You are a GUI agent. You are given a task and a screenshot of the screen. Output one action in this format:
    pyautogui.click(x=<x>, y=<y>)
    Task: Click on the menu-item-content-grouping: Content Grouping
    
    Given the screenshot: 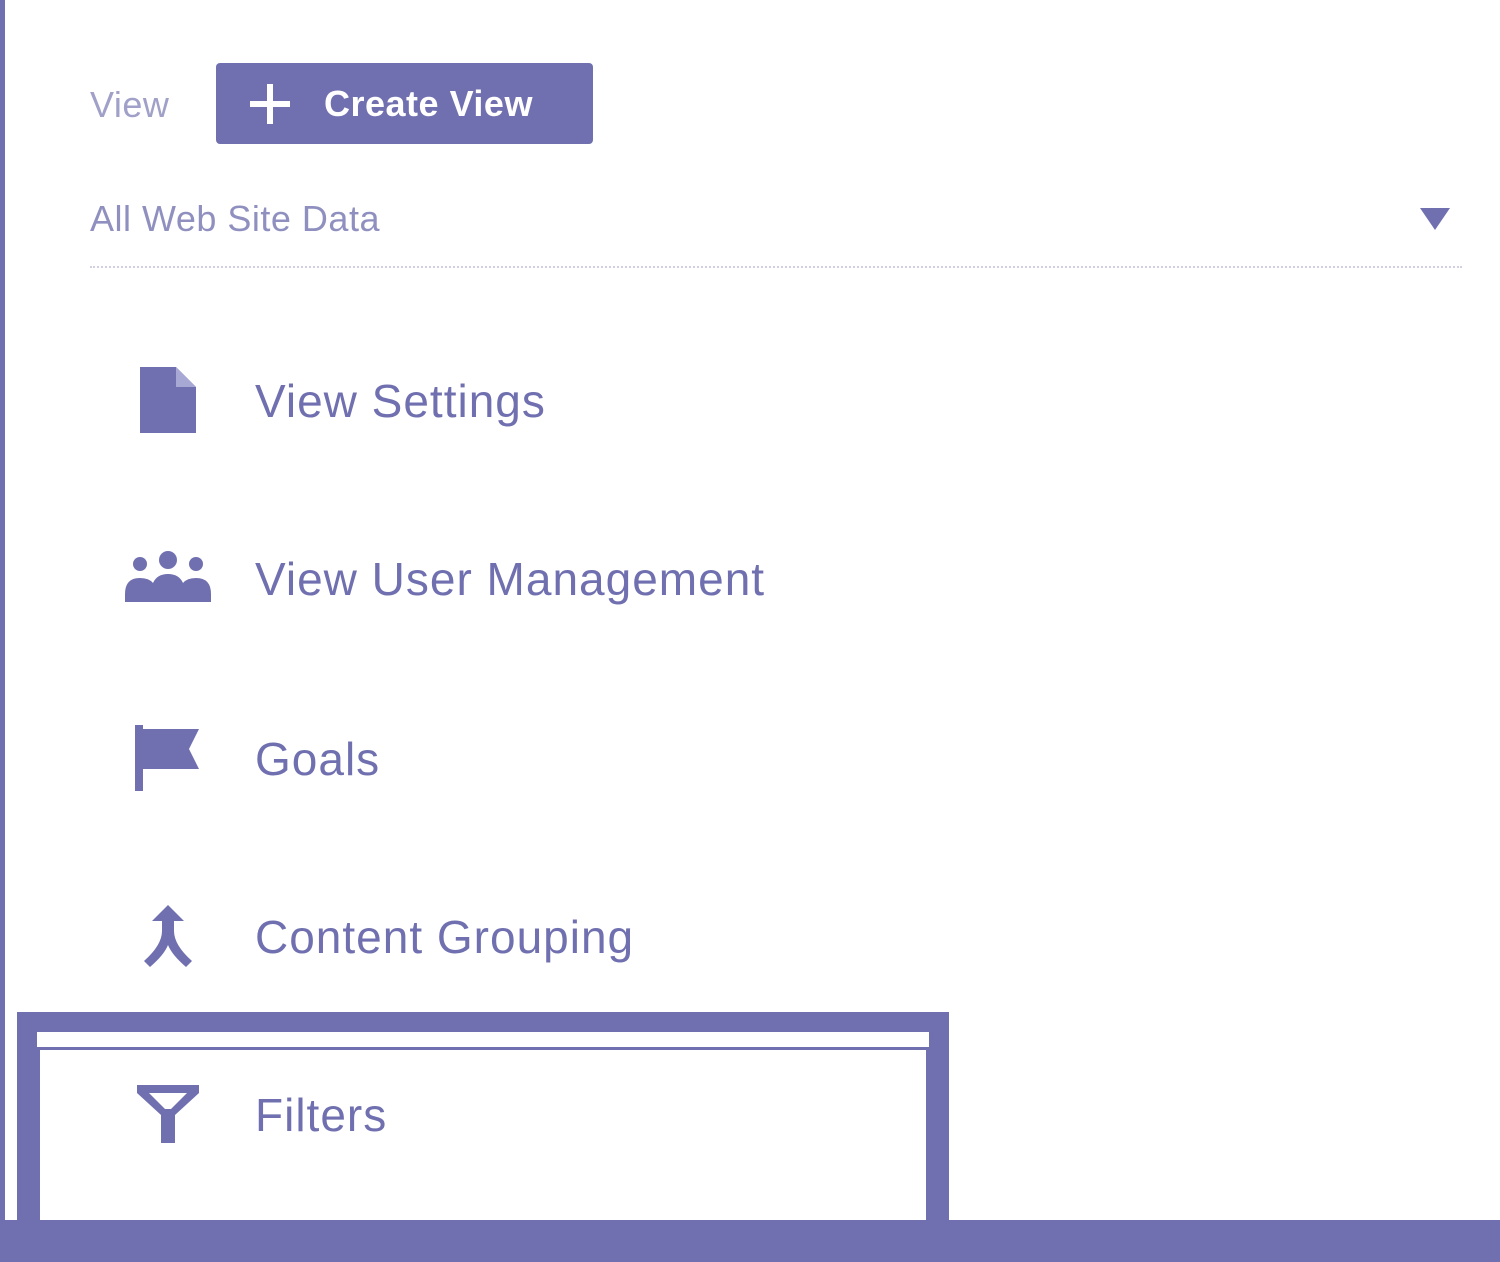 What is the action you would take?
    pyautogui.click(x=485, y=936)
    